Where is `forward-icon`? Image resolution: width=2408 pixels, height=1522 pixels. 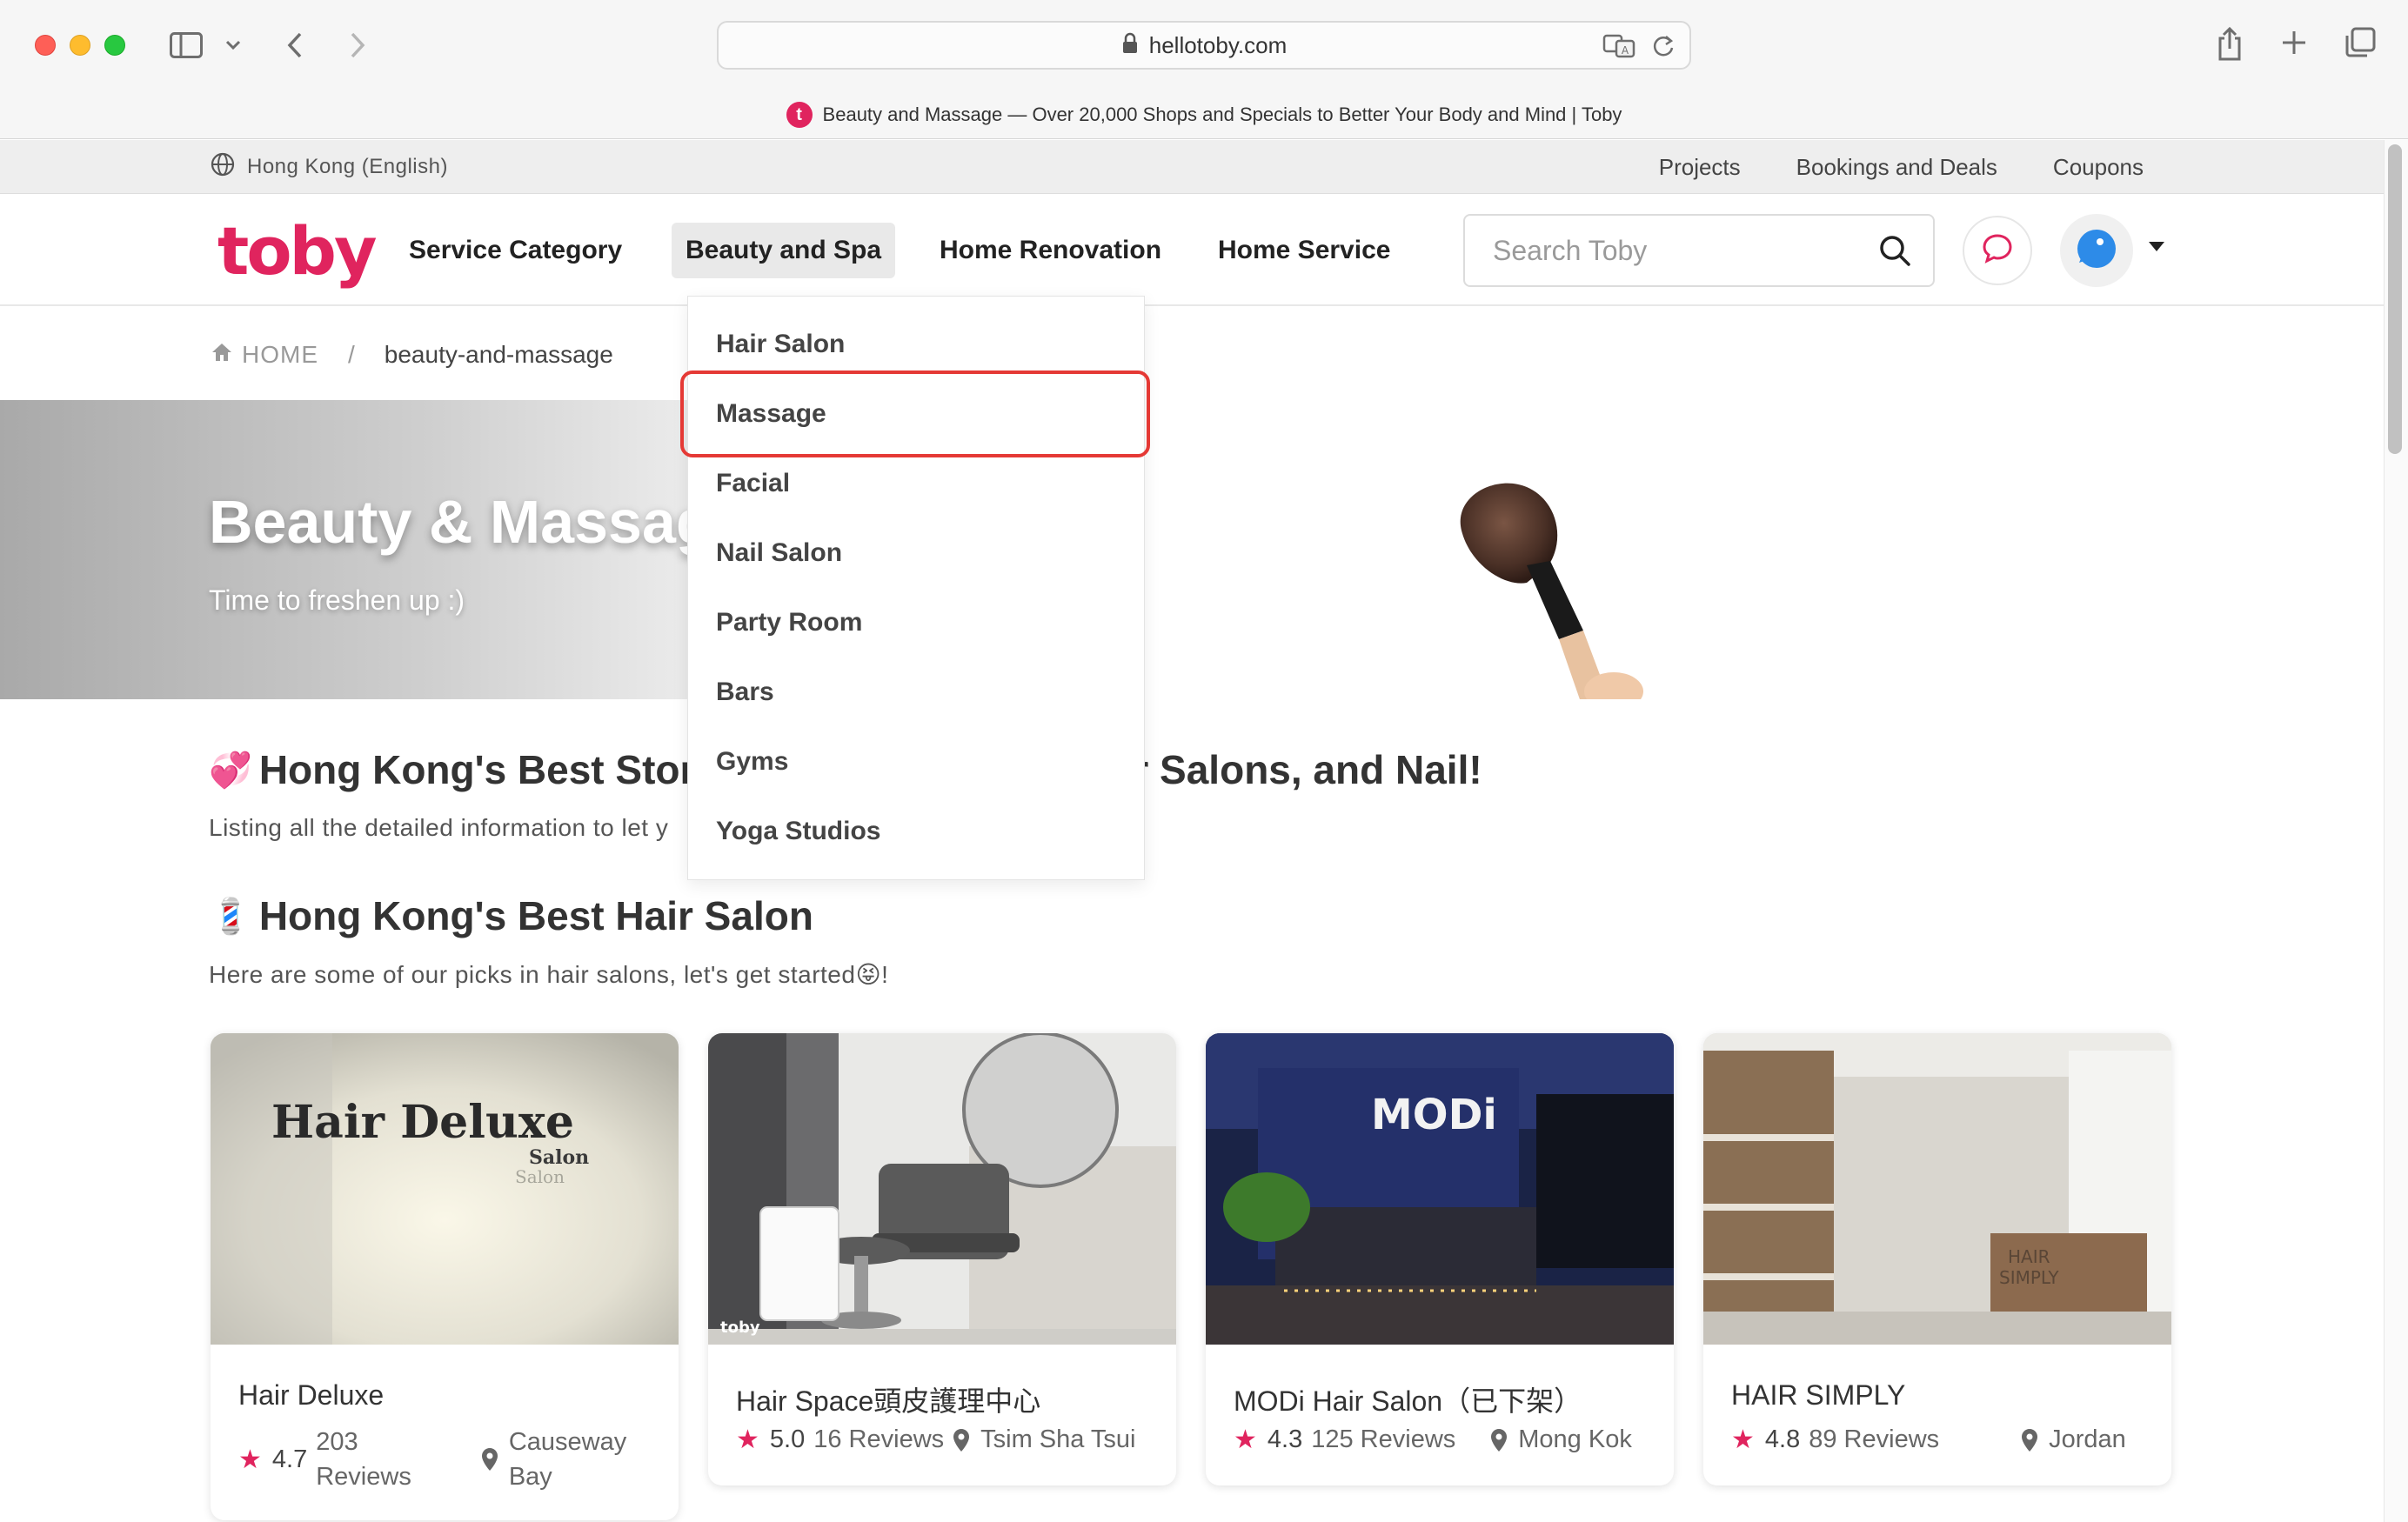 forward-icon is located at coordinates (357, 45).